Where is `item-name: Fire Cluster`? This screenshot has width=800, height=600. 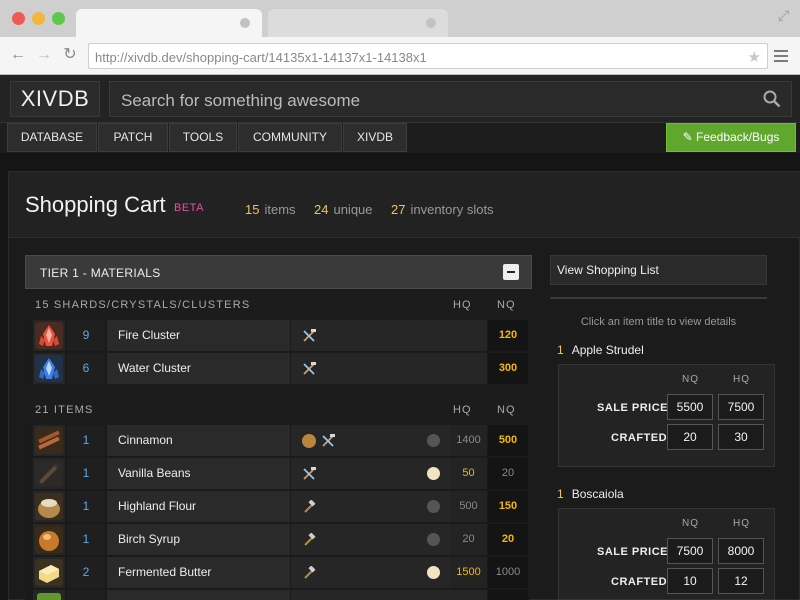 item-name: Fire Cluster is located at coordinates (198, 335).